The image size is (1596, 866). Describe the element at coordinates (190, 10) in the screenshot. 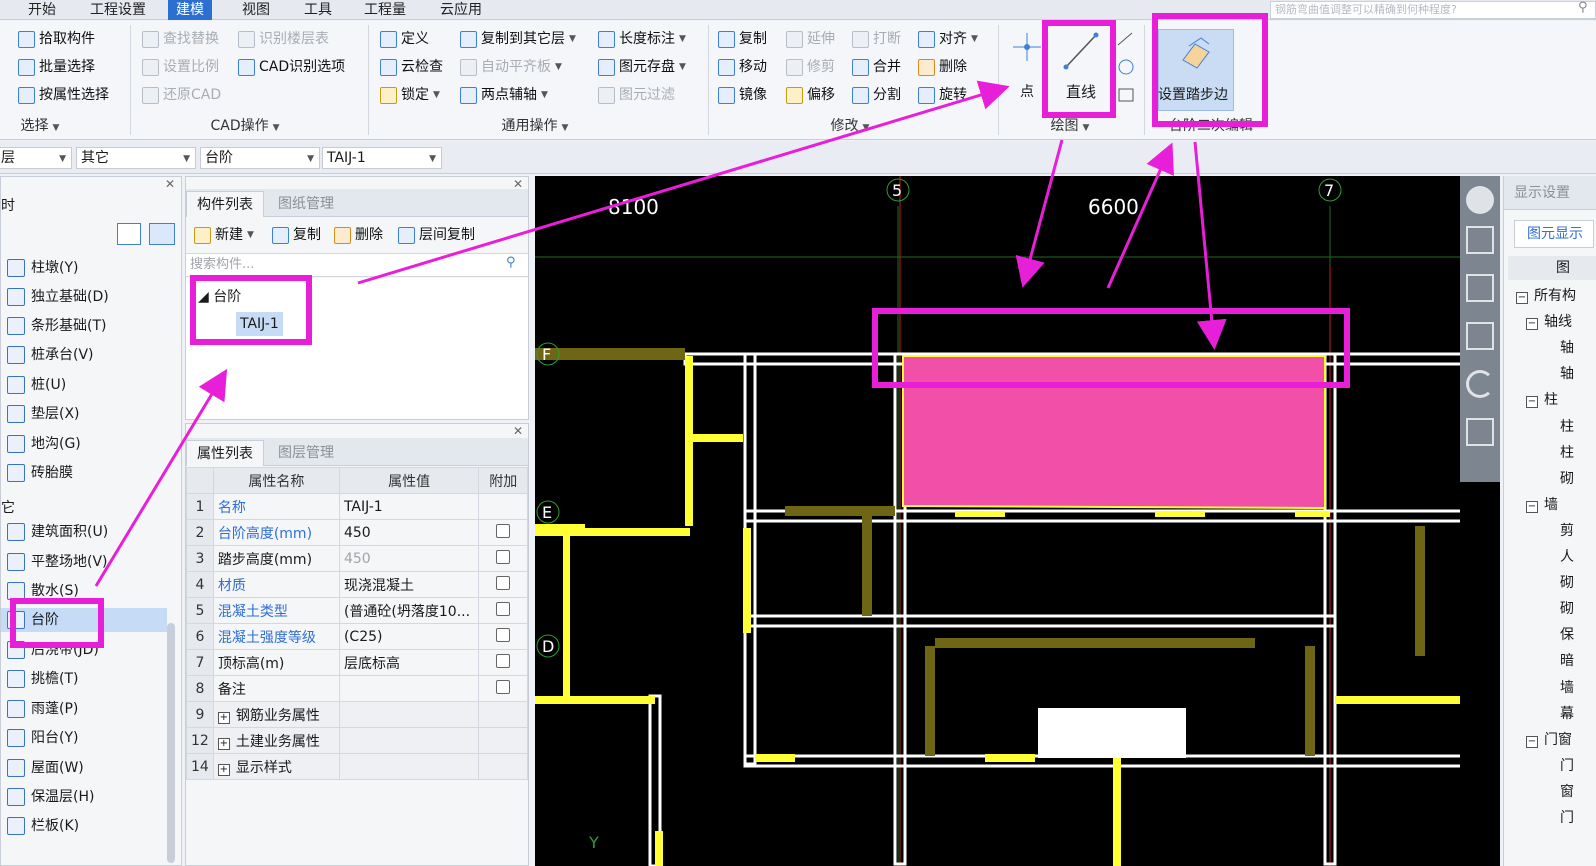

I see `menu-modeling: 建模` at that location.